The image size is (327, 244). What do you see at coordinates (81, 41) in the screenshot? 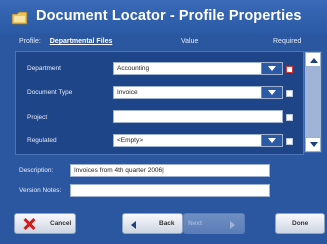
I see `profile-name-link: Departmental Files` at bounding box center [81, 41].